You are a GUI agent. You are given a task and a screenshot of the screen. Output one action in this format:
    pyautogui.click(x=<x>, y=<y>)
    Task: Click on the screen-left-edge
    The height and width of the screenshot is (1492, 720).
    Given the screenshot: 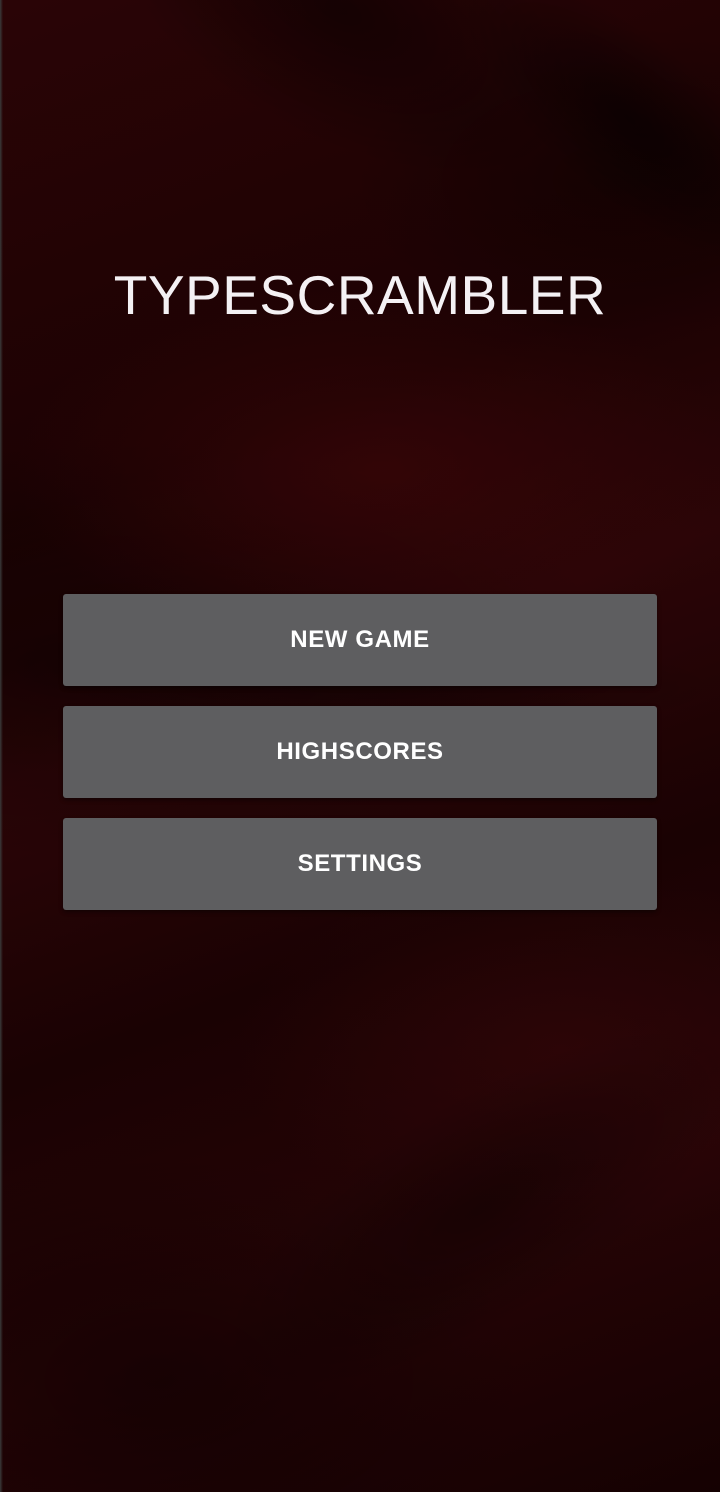 What is the action you would take?
    pyautogui.click(x=1, y=746)
    